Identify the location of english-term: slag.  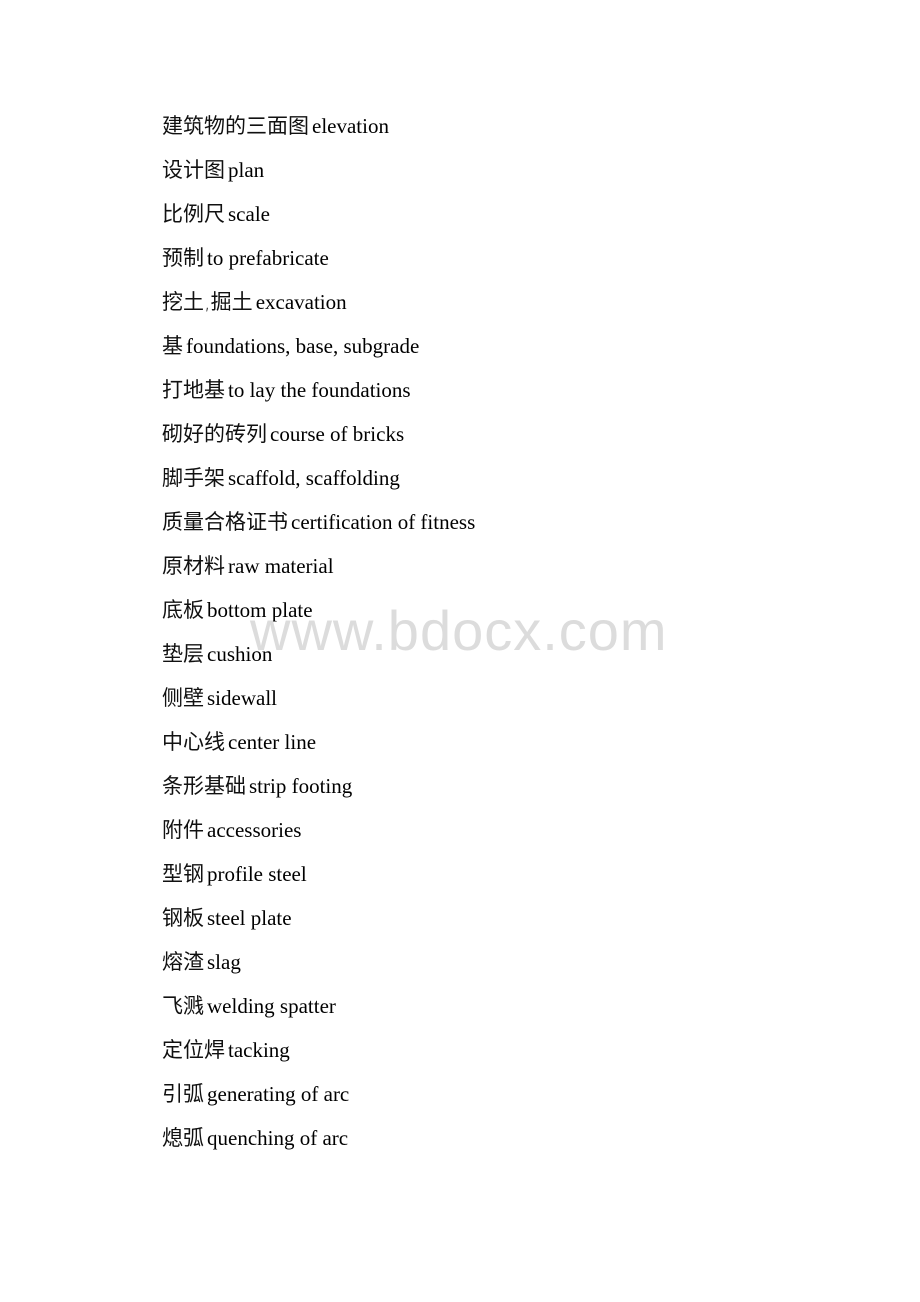
(224, 962).